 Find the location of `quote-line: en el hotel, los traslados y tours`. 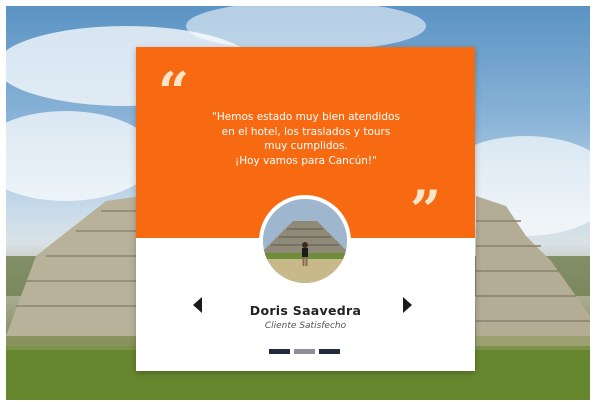

quote-line: en el hotel, los traslados y tours is located at coordinates (306, 131).